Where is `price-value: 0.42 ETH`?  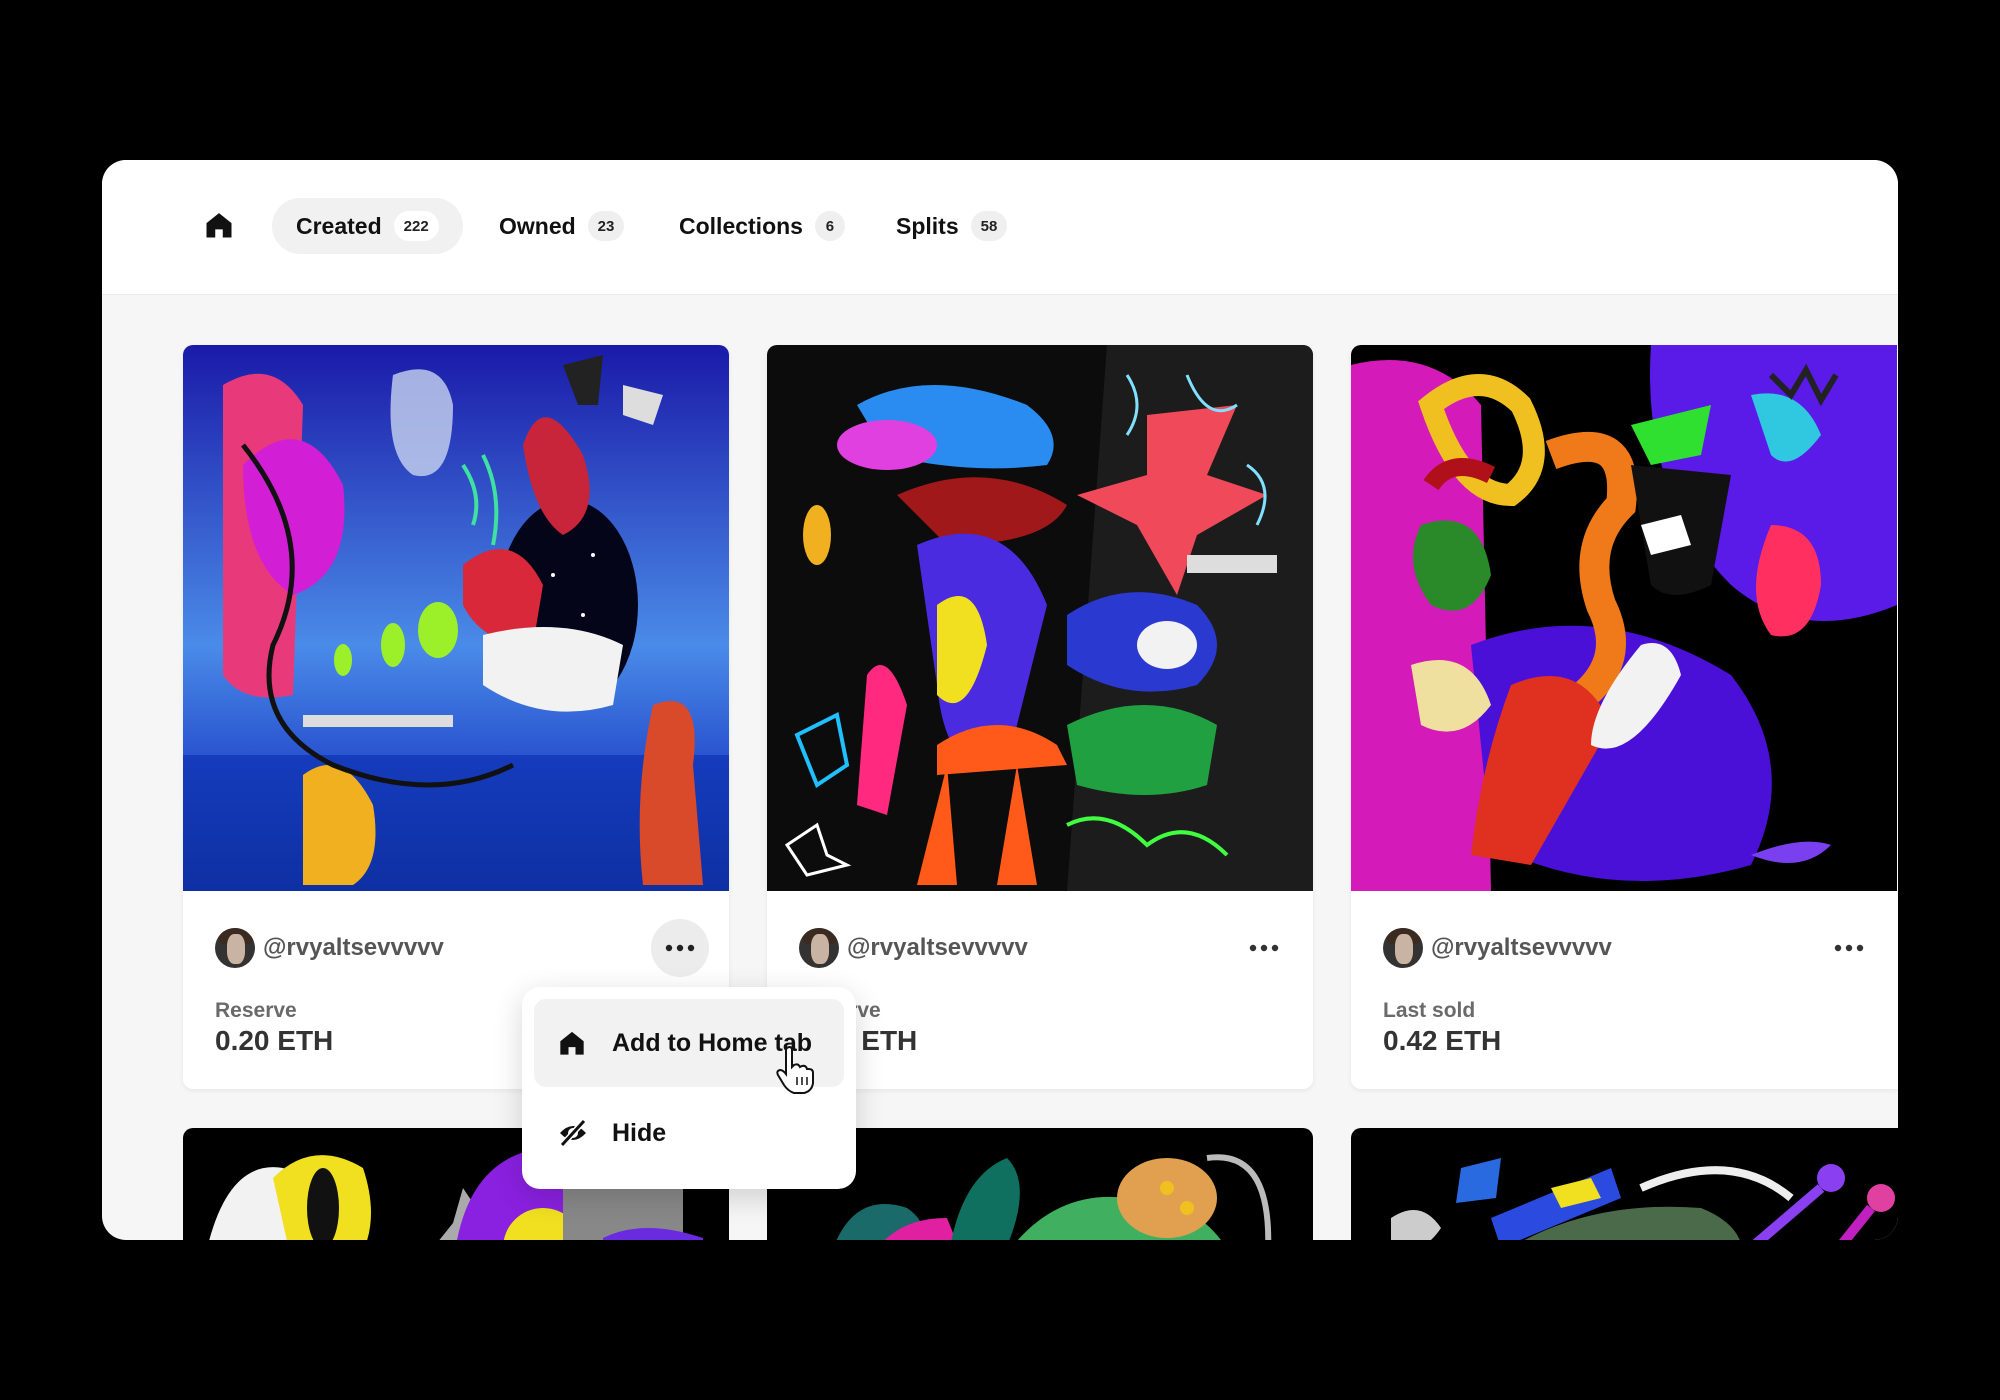 price-value: 0.42 ETH is located at coordinates (1442, 1040).